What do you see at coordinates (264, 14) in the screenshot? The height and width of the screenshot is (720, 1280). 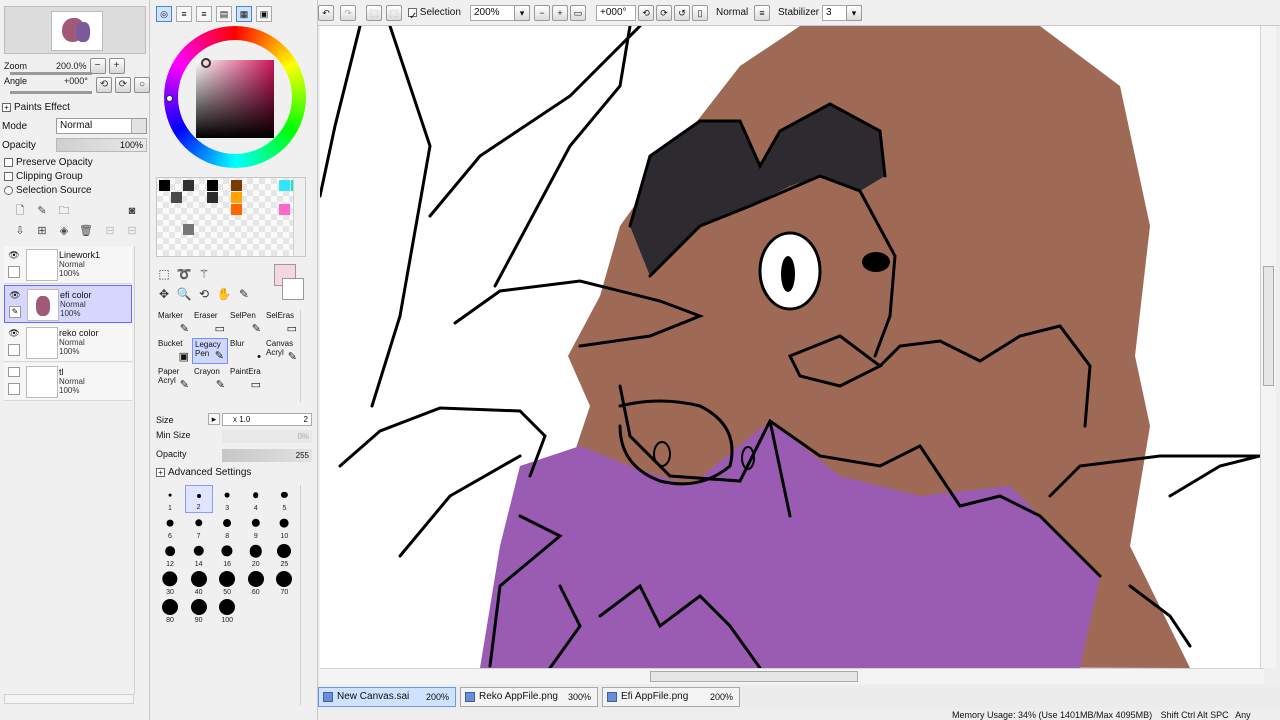 I see `scratchpad-icon: ▣` at bounding box center [264, 14].